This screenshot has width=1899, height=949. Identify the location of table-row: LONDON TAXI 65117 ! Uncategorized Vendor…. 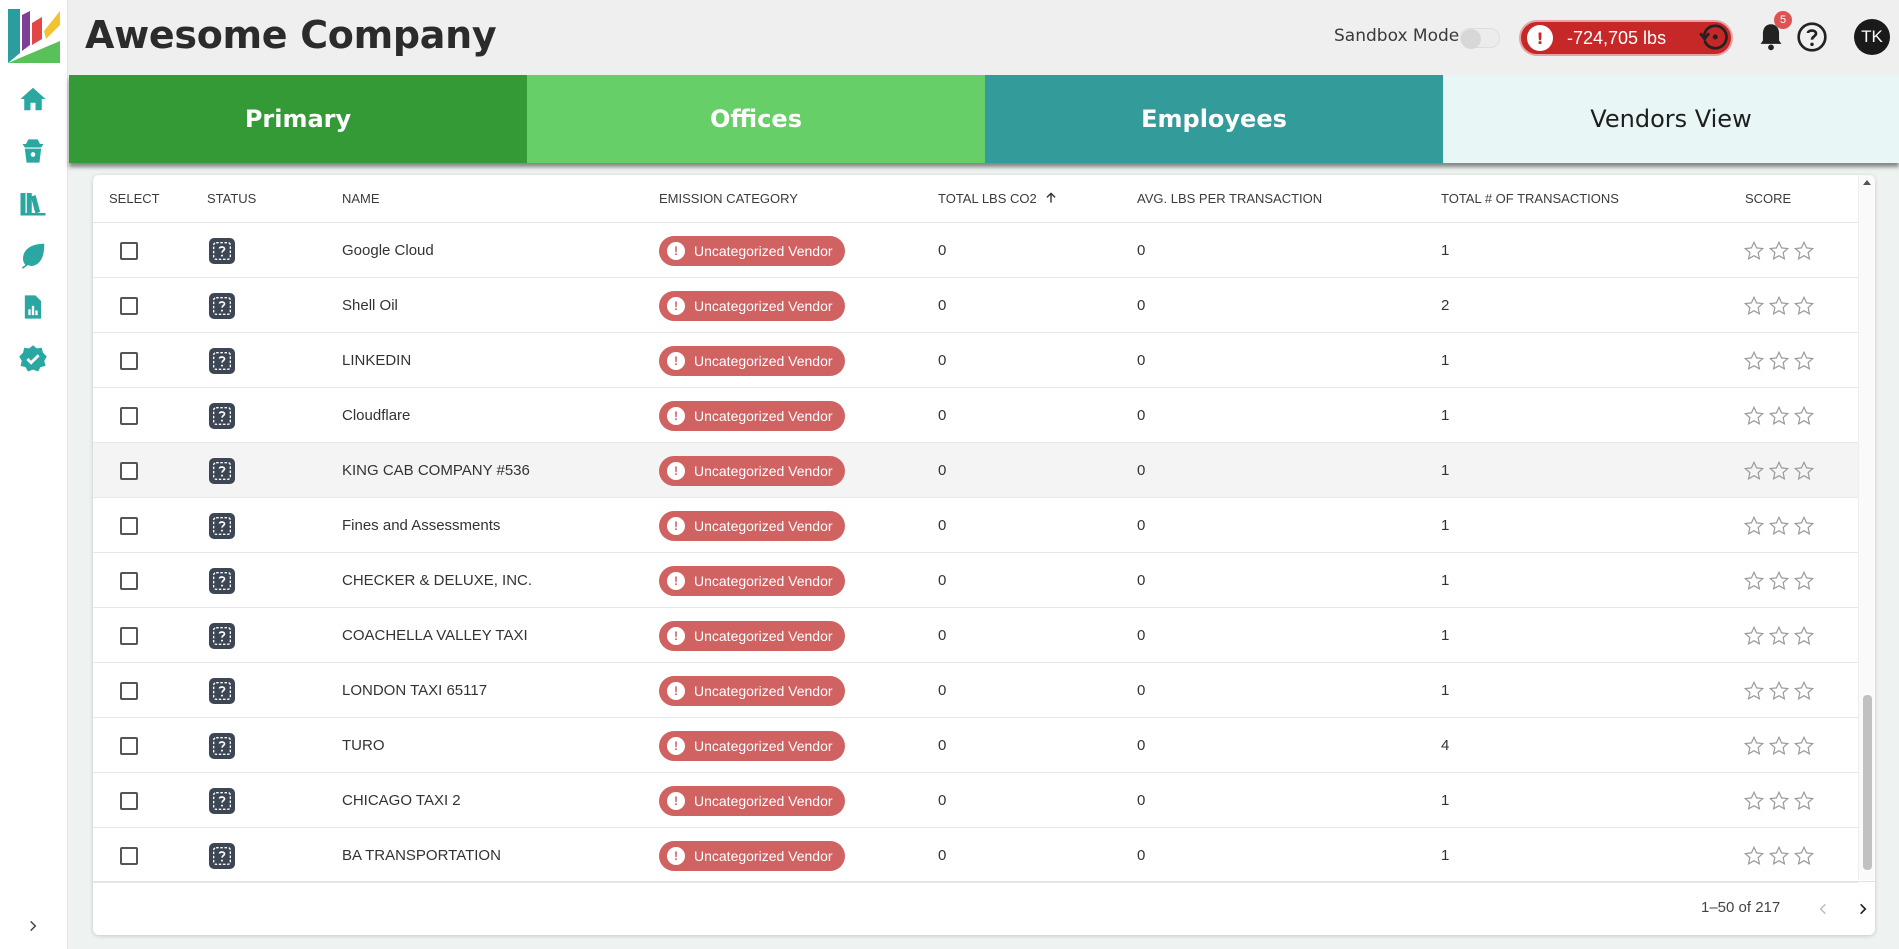
(975, 690).